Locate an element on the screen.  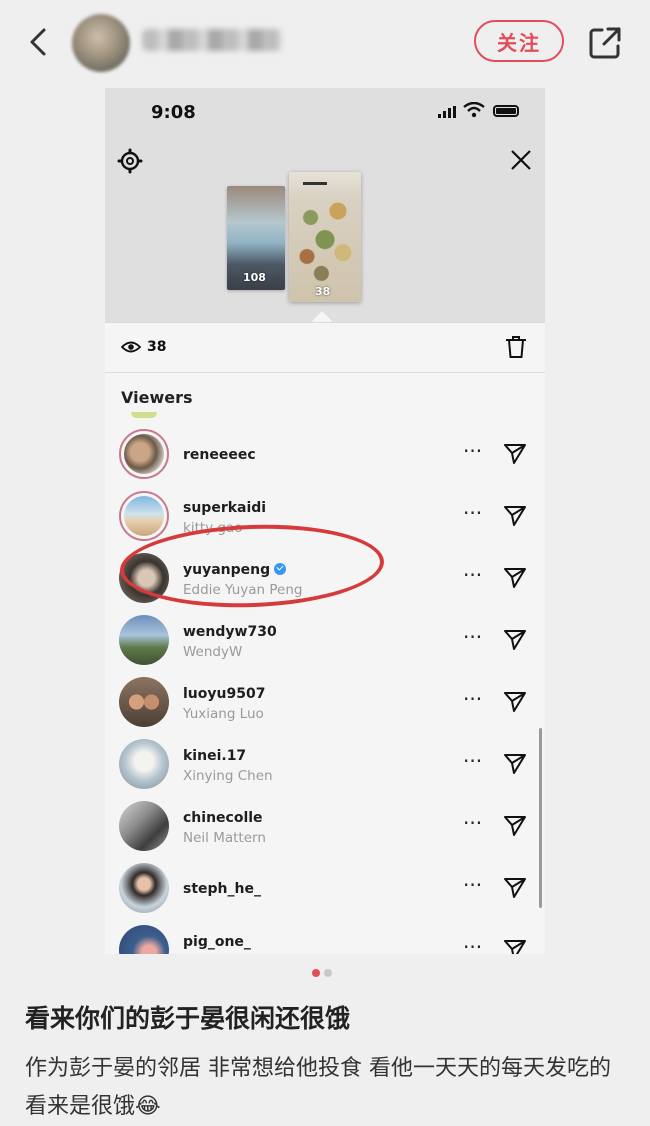
viewer-fullname: Neil Mattern is located at coordinates (224, 838).